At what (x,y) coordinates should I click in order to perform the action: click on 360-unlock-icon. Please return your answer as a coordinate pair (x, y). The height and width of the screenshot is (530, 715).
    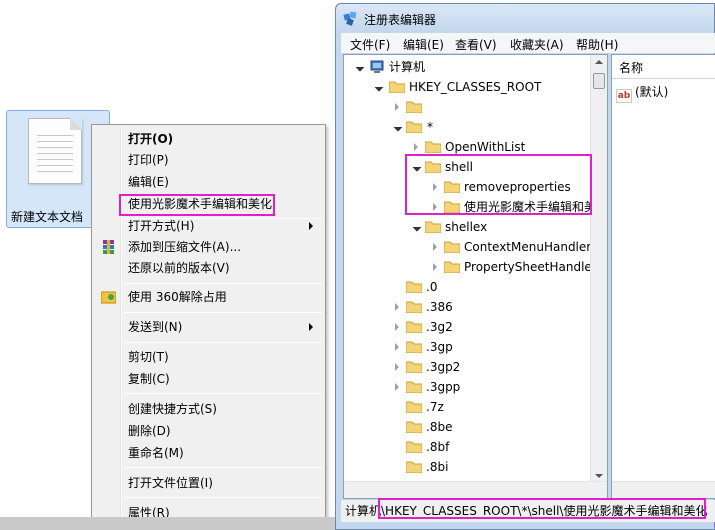
    Looking at the image, I should click on (108, 297).